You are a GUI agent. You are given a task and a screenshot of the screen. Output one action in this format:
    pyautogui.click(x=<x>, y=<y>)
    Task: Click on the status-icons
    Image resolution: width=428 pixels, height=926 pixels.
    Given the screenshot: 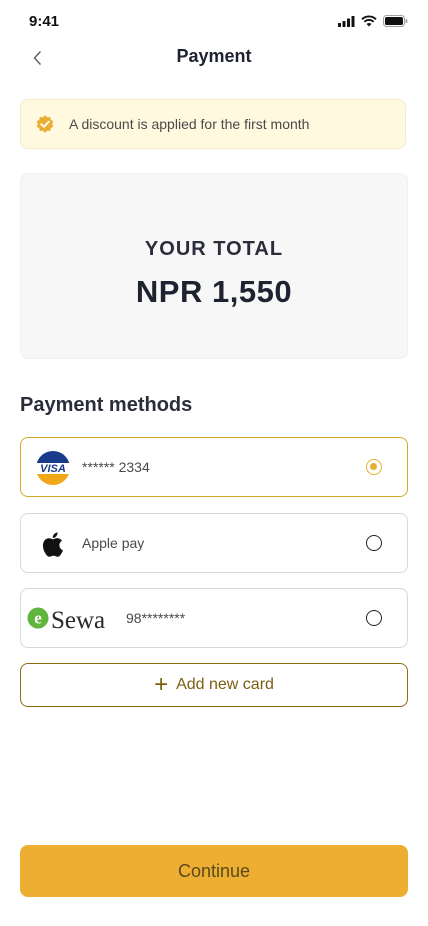 What is the action you would take?
    pyautogui.click(x=373, y=21)
    